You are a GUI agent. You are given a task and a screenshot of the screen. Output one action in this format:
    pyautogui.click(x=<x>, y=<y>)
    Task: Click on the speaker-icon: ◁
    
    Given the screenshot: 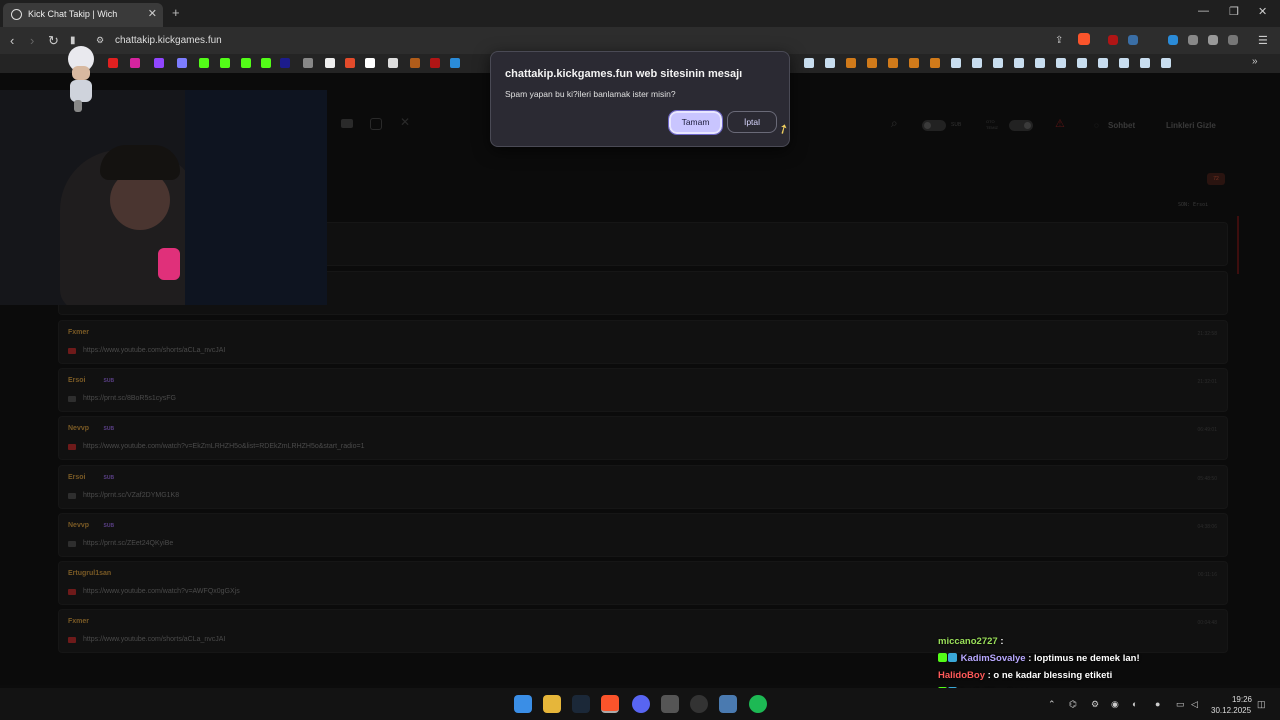 What is the action you would take?
    pyautogui.click(x=1194, y=704)
    